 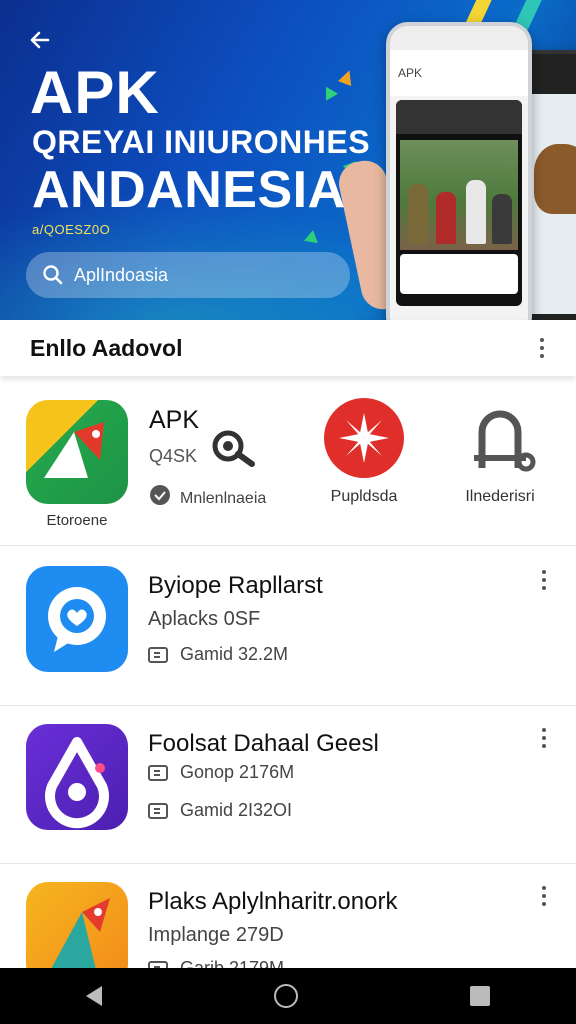 I want to click on app-name: Byiope Rapllarst, so click(x=235, y=585).